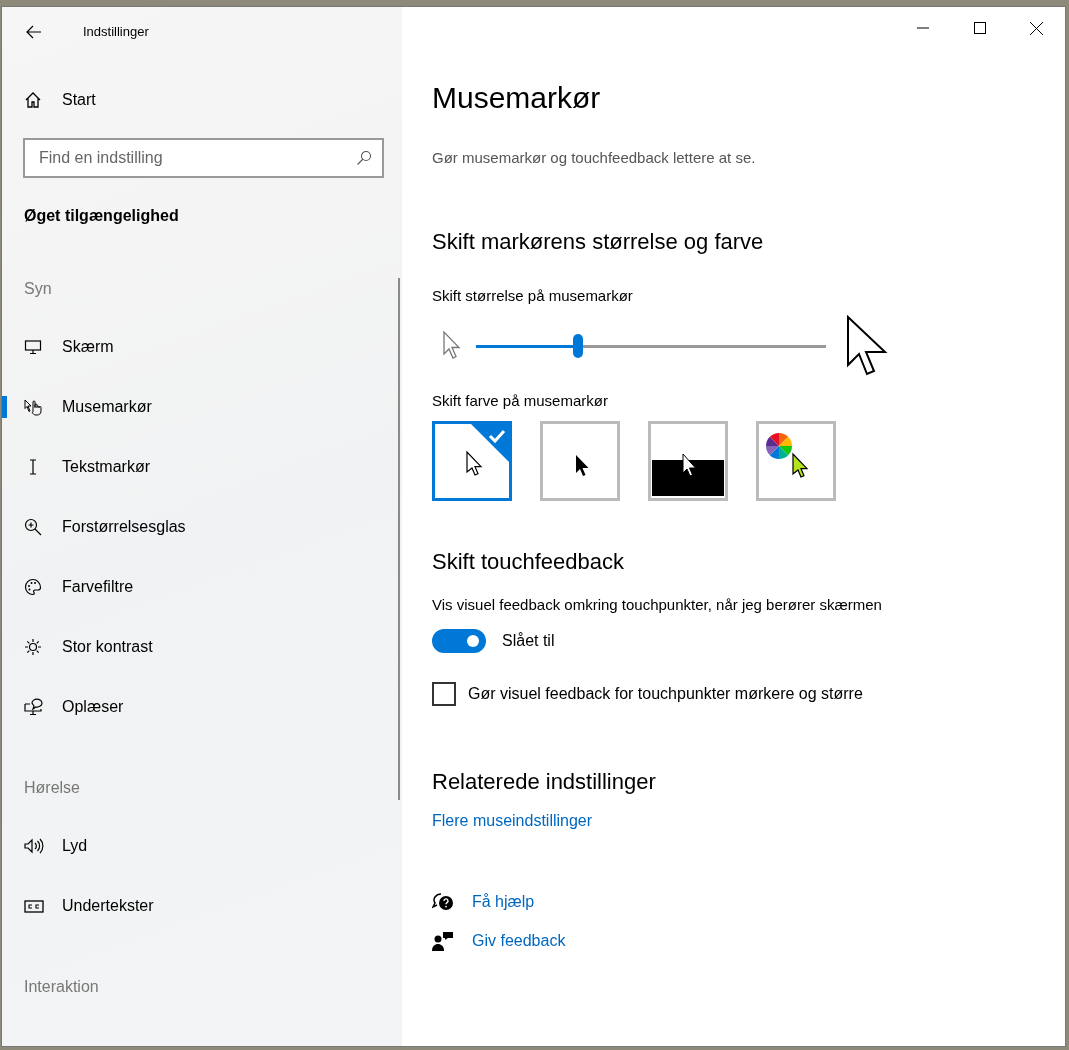  I want to click on help-chat-icon, so click(443, 902).